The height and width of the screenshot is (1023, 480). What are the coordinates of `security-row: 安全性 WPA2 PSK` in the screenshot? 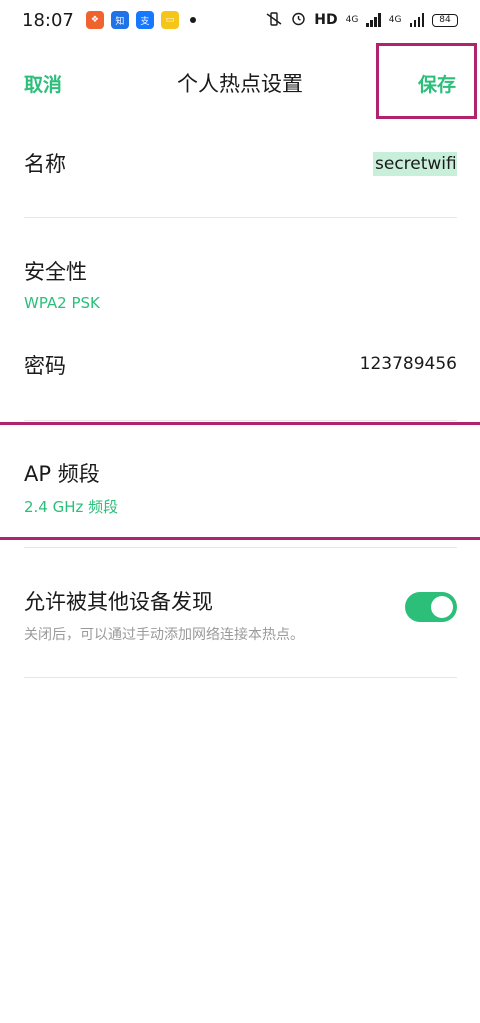 It's located at (240, 284).